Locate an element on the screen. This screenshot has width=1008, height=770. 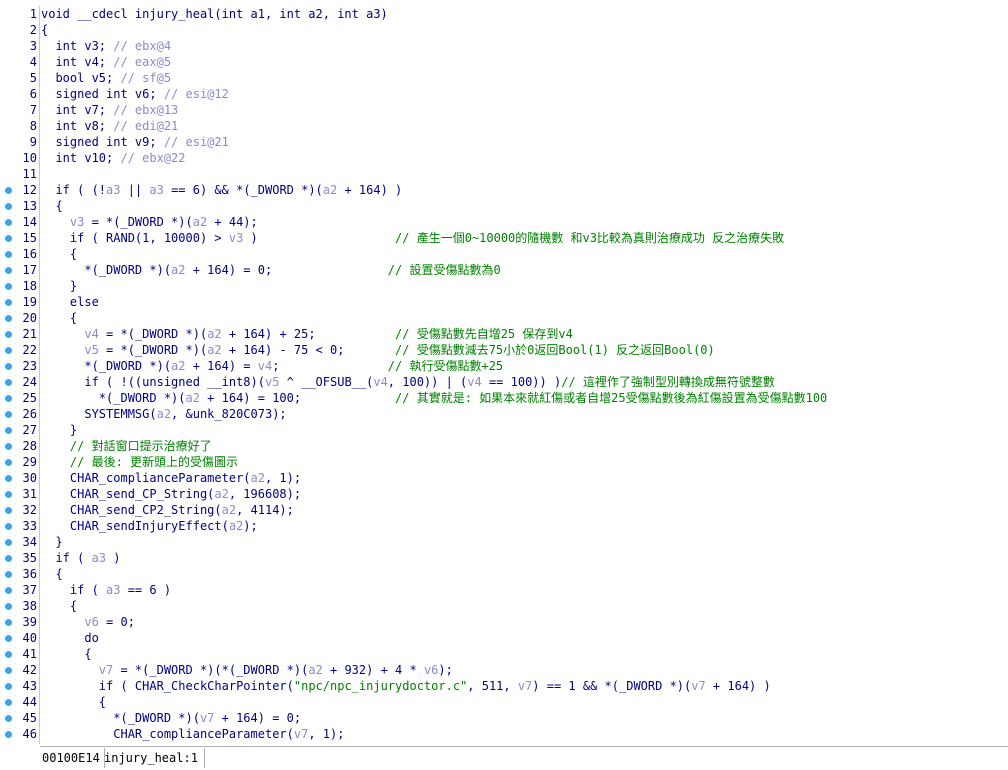
code-text: int v10; // ebx@22 is located at coordinates (113, 158).